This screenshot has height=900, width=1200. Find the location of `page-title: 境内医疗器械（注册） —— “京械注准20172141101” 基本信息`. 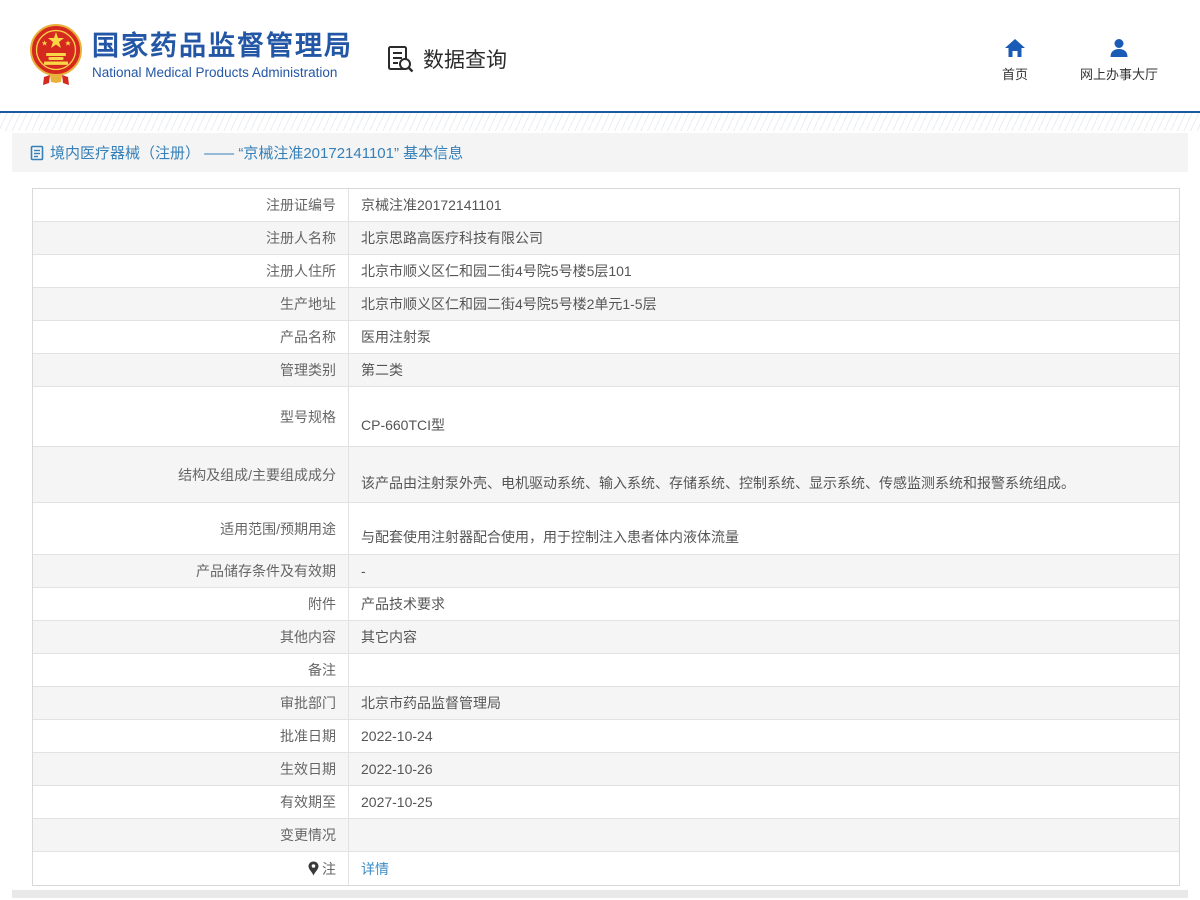

page-title: 境内医疗器械（注册） —— “京械注准20172141101” 基本信息 is located at coordinates (257, 153).